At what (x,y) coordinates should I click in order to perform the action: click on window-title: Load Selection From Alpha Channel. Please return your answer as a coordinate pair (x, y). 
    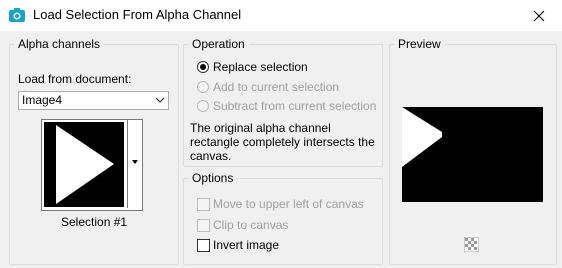
    Looking at the image, I should click on (137, 14).